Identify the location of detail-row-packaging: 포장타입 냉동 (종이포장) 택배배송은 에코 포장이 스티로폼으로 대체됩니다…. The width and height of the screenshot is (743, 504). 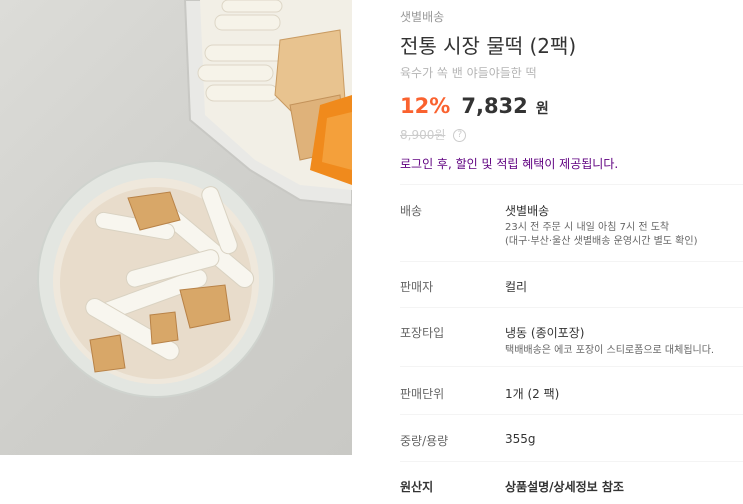
(571, 336).